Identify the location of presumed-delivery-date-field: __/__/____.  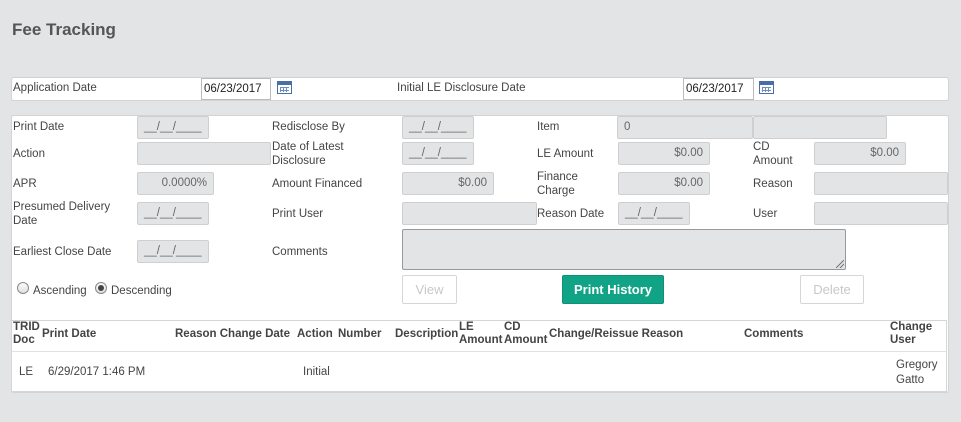
(173, 213).